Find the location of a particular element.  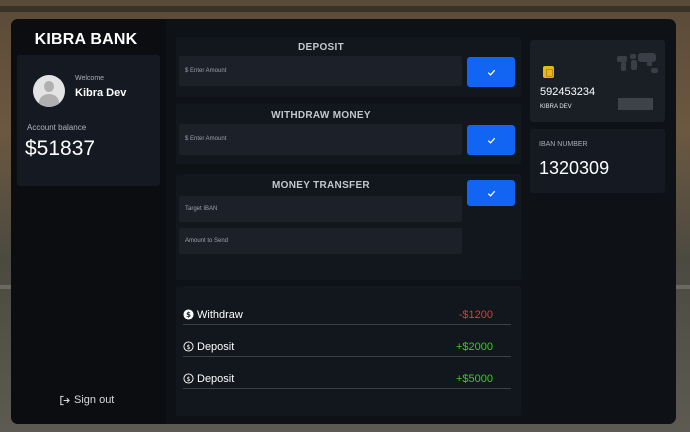

sign-out-icon is located at coordinates (65, 400).